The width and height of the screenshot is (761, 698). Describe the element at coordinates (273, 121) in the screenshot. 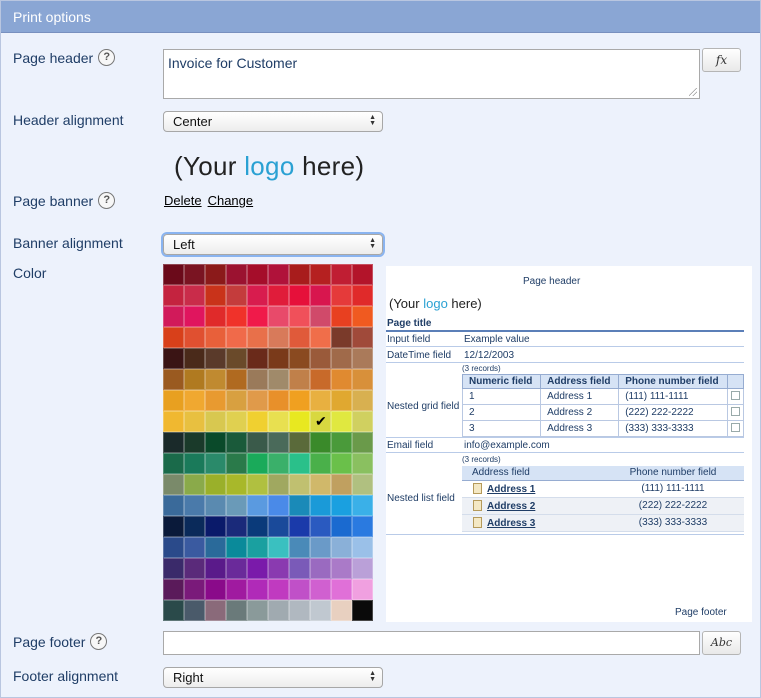

I see `header-alignment-select: Center ▲ ▼` at that location.